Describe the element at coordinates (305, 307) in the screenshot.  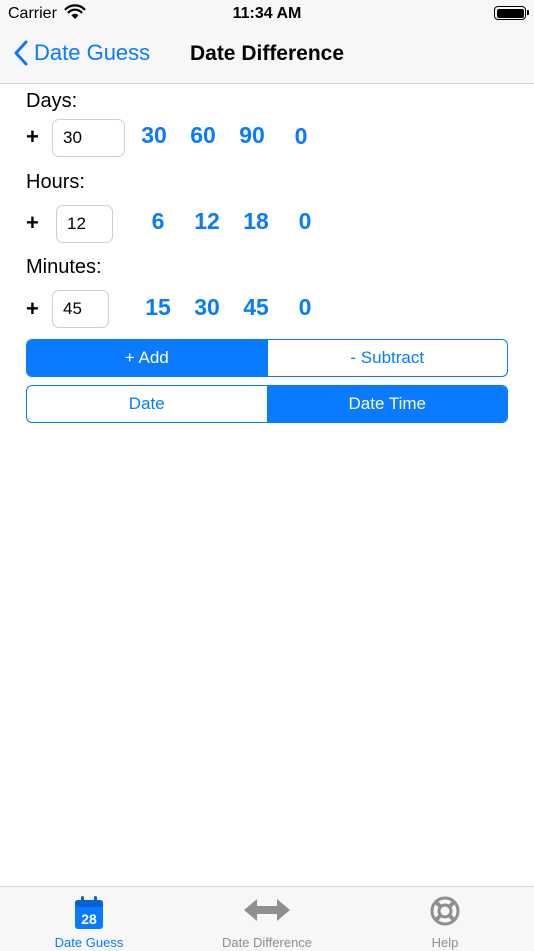
I see `minutes-quick-3: 0` at that location.